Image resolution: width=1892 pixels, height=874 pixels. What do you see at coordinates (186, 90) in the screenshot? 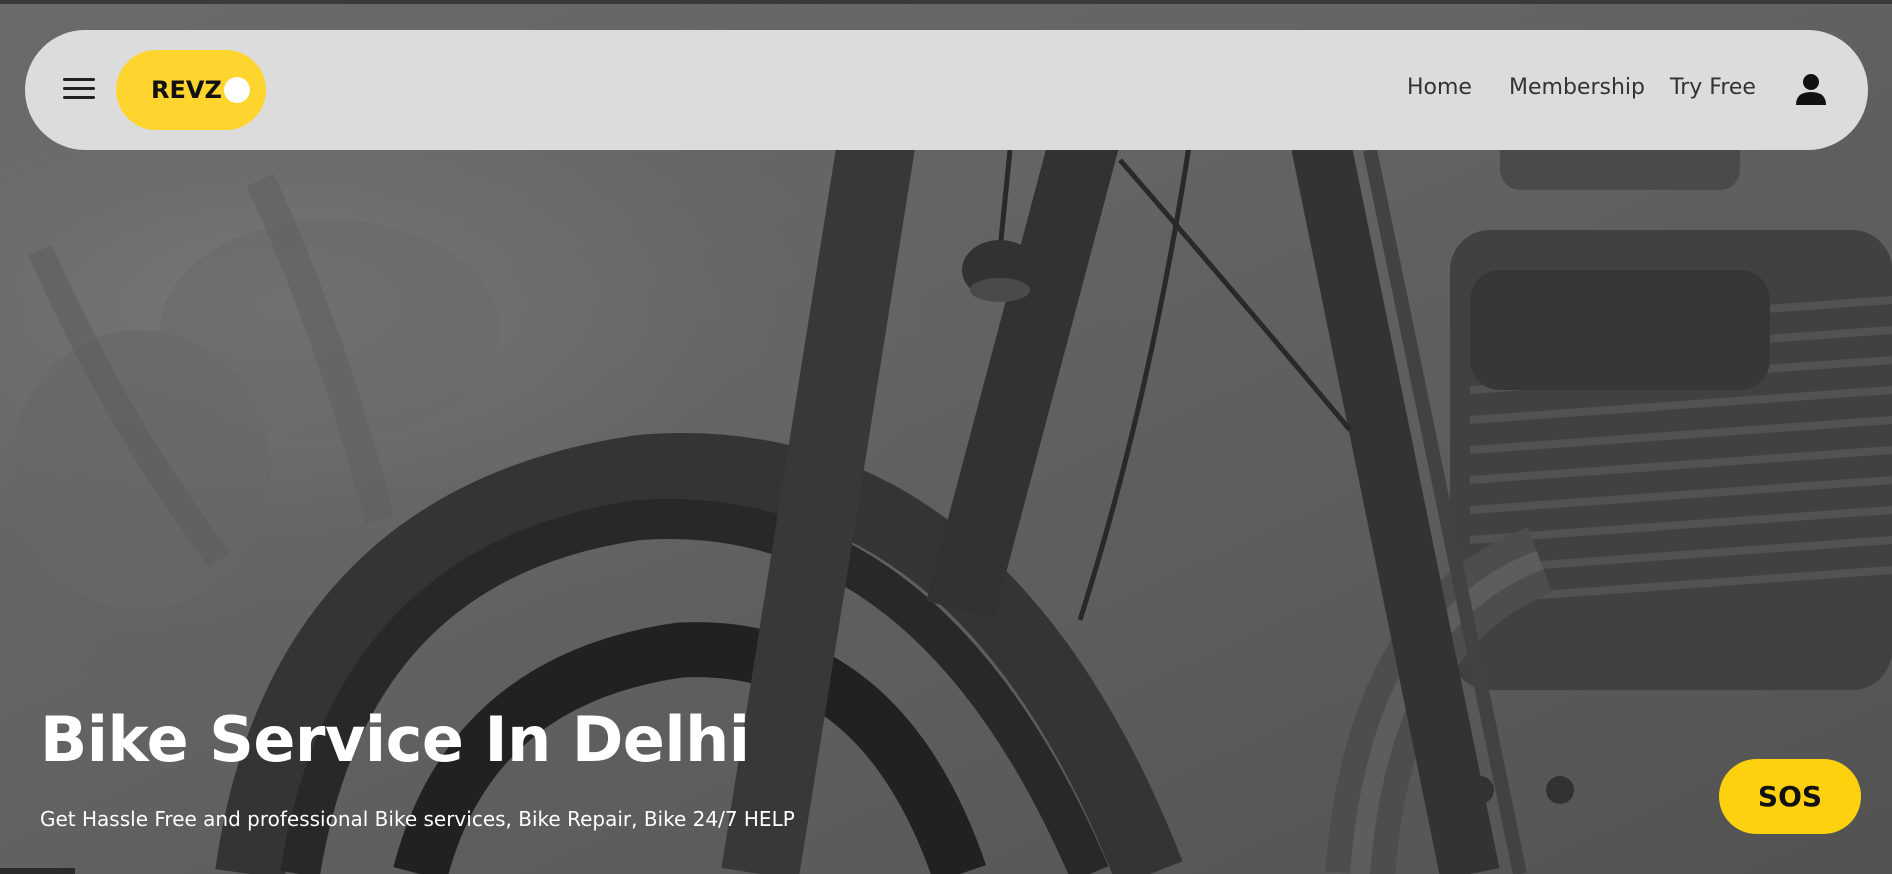
I see `logo-text: REVZ` at bounding box center [186, 90].